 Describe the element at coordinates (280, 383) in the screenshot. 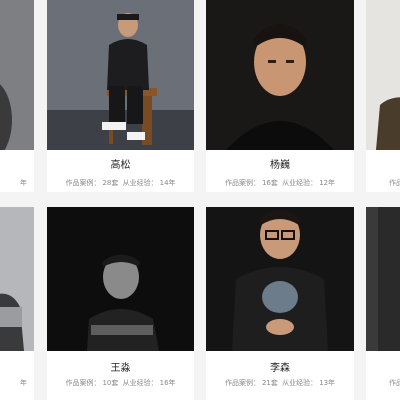

I see `designer-meta: 作品案例： 21套 从业经验： 13年` at that location.